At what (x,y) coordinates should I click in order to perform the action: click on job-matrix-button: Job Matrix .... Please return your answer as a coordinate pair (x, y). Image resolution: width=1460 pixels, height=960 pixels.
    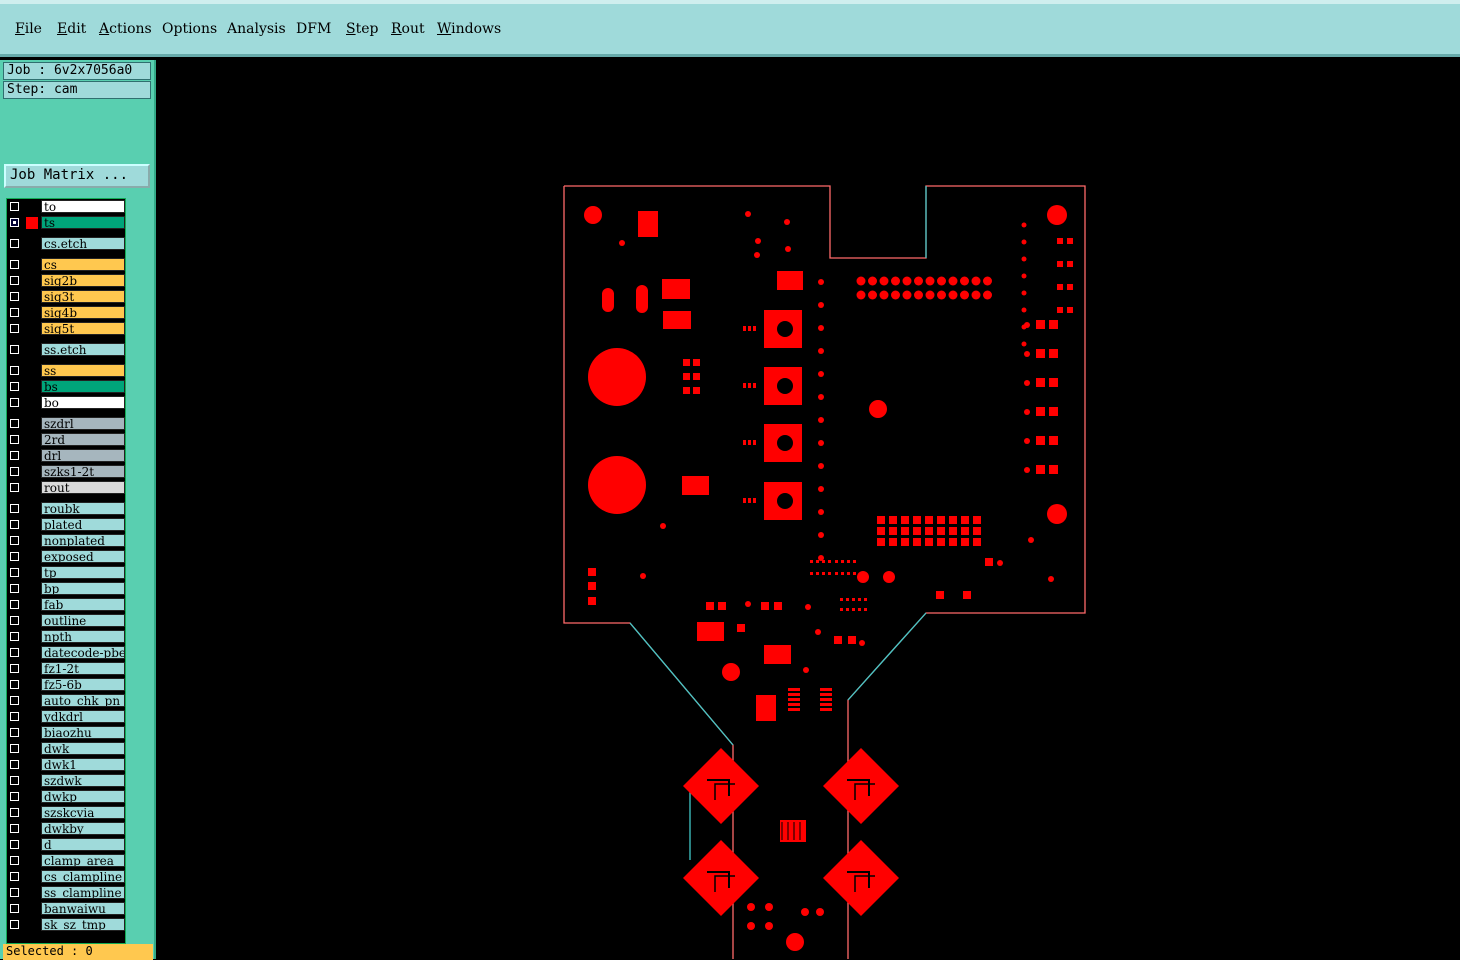
    Looking at the image, I should click on (77, 176).